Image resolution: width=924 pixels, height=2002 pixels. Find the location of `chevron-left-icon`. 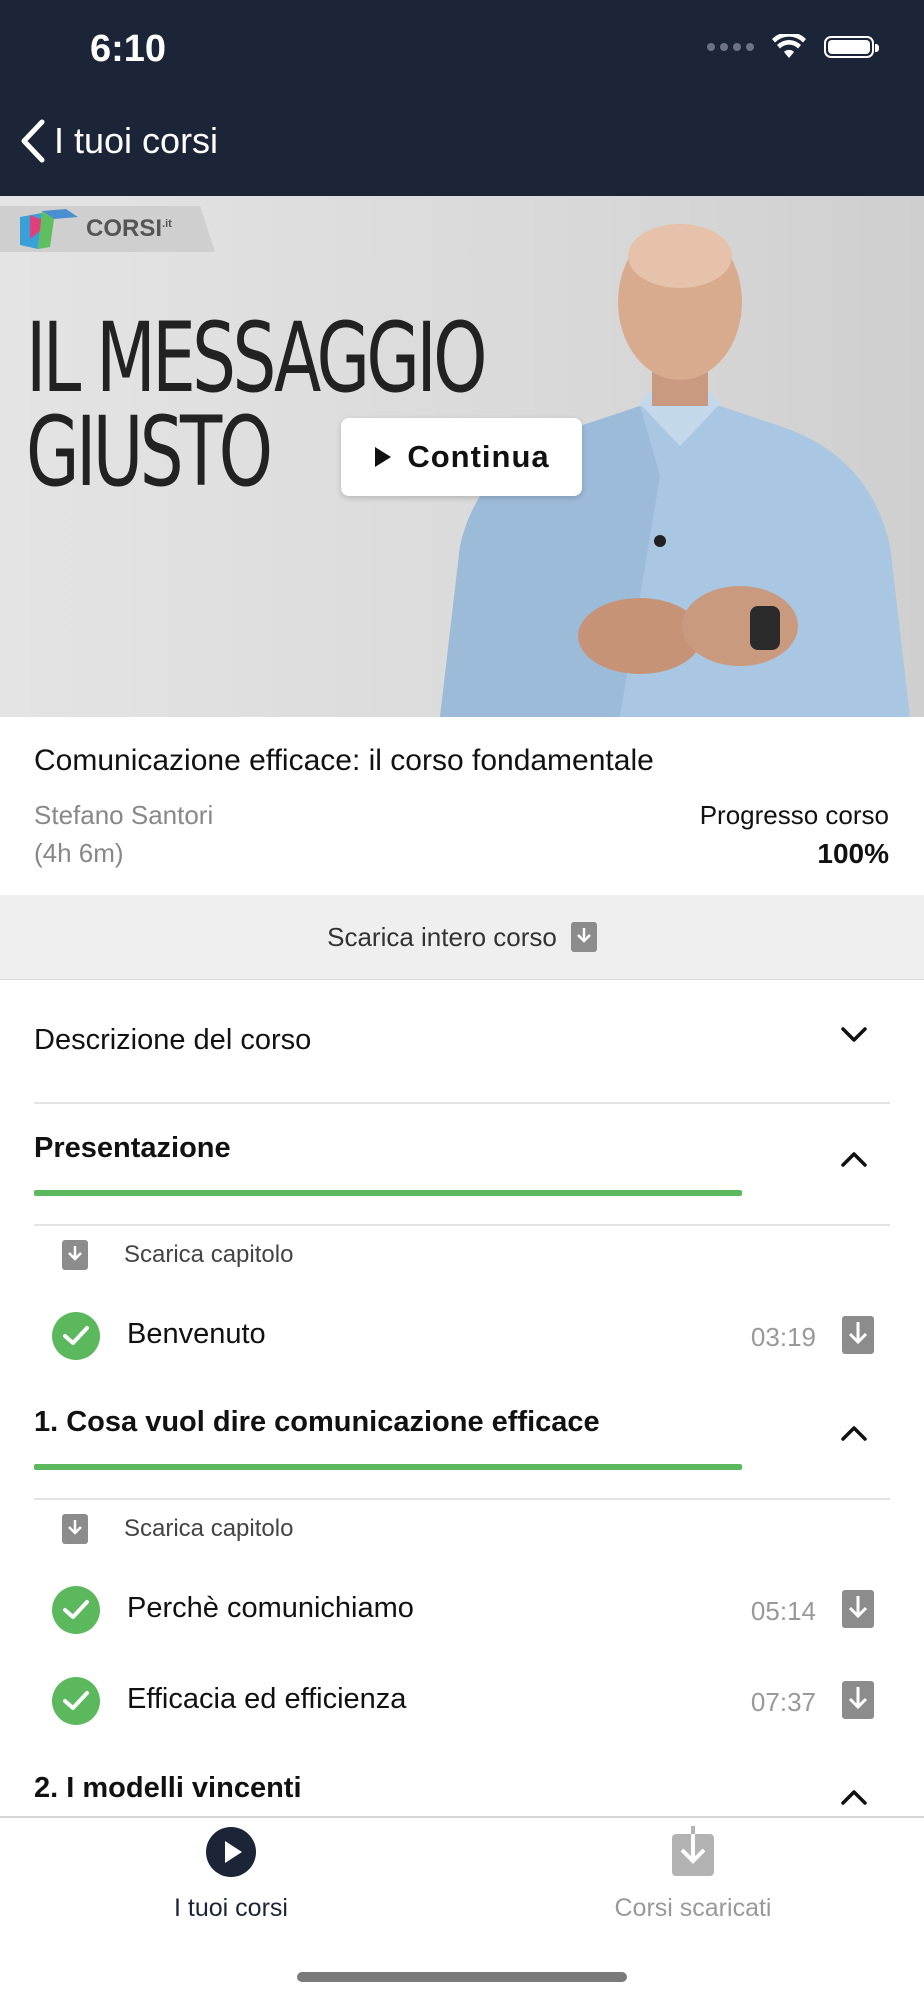

chevron-left-icon is located at coordinates (33, 141).